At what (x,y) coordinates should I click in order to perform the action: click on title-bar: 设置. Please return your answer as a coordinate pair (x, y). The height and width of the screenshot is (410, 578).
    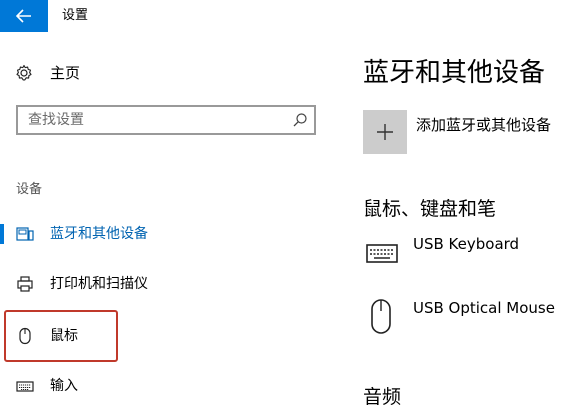
    Looking at the image, I should click on (289, 16).